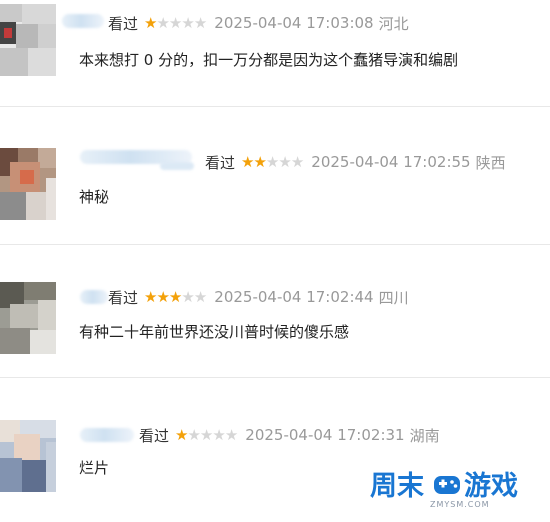 This screenshot has width=550, height=522. I want to click on review-content: 本来想打 0 分的，扣一万分都是因为这个蠢猪导演和编剧, so click(269, 60).